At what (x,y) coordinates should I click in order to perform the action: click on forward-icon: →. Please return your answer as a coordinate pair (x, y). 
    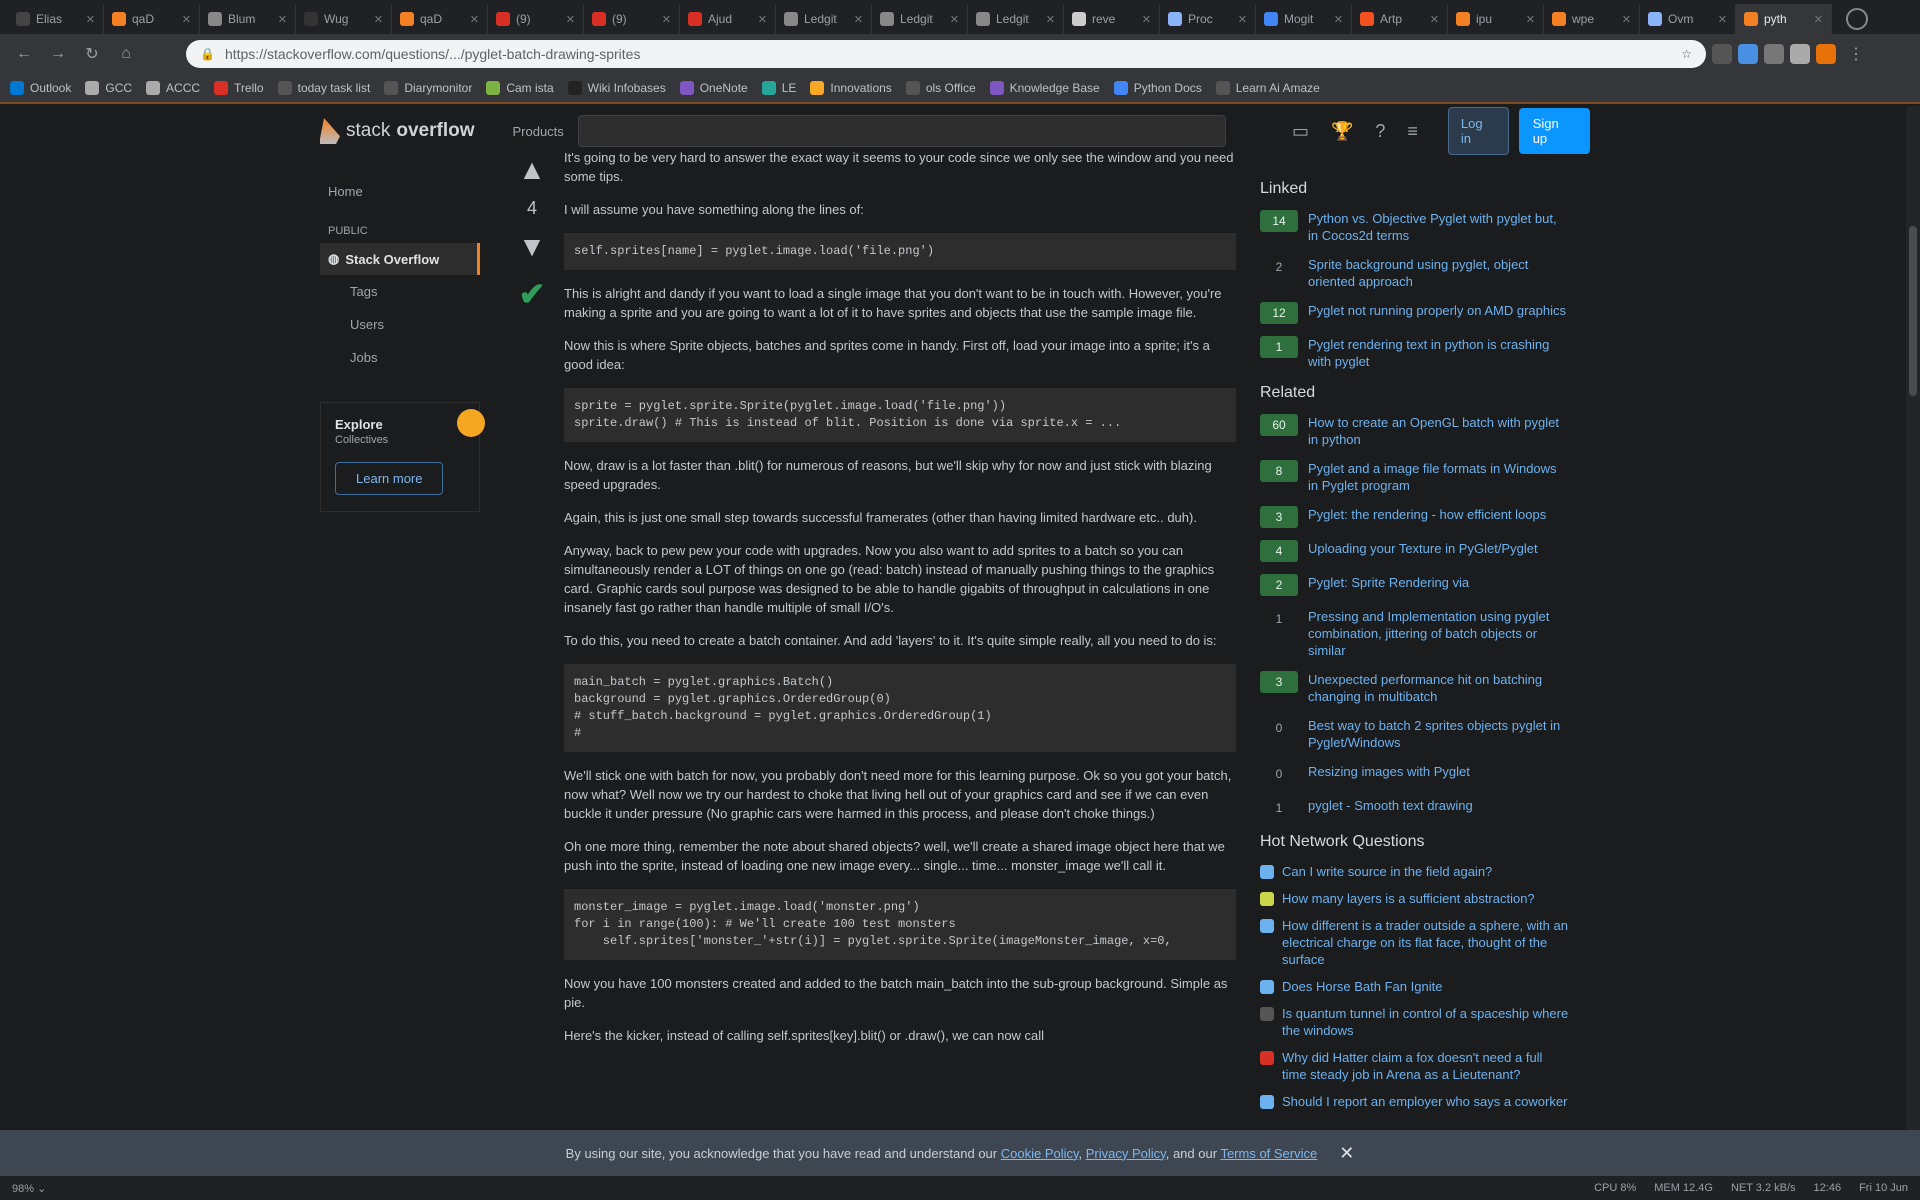
    Looking at the image, I should click on (58, 54).